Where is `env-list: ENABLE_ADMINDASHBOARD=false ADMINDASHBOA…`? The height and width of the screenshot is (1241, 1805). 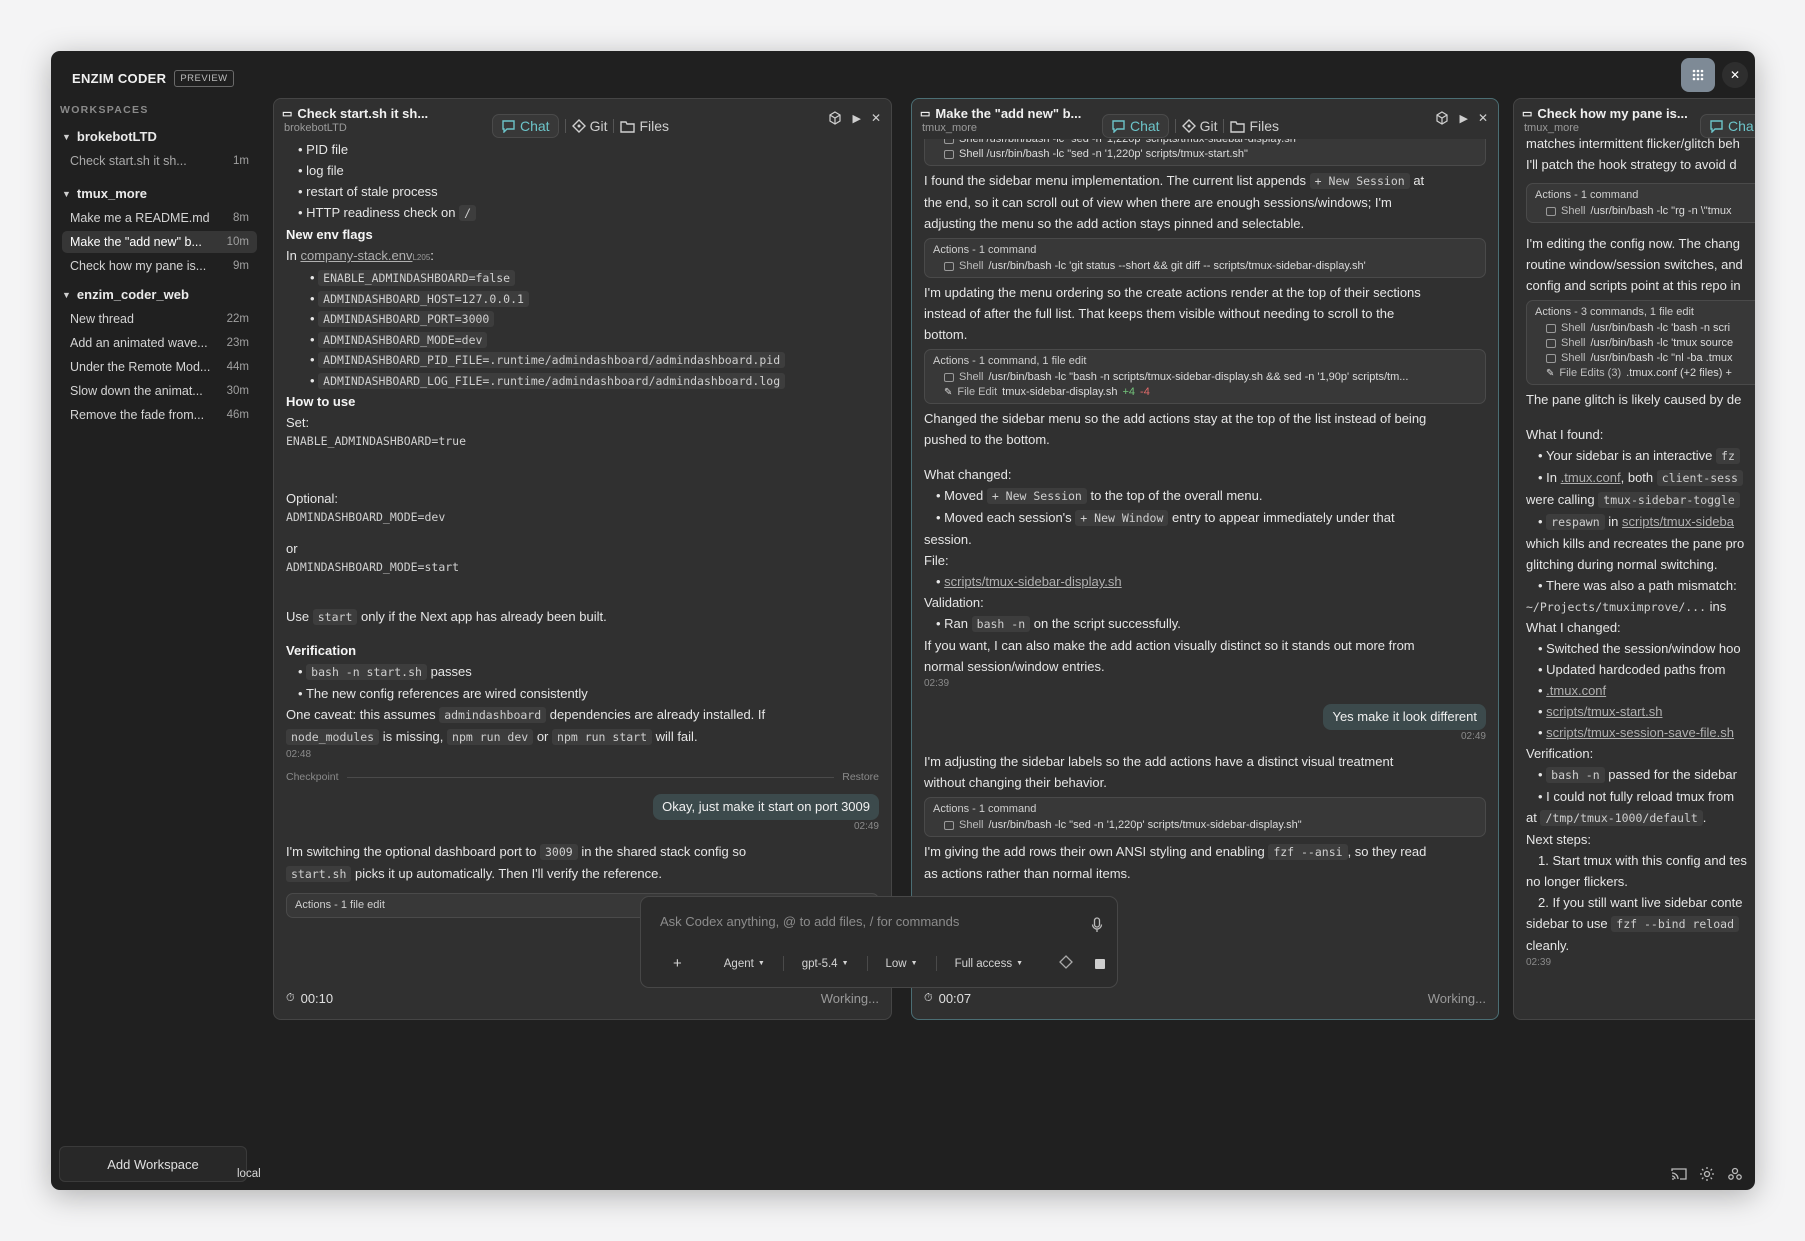 env-list: ENABLE_ADMINDASHBOARD=false ADMINDASHBOA… is located at coordinates (582, 329).